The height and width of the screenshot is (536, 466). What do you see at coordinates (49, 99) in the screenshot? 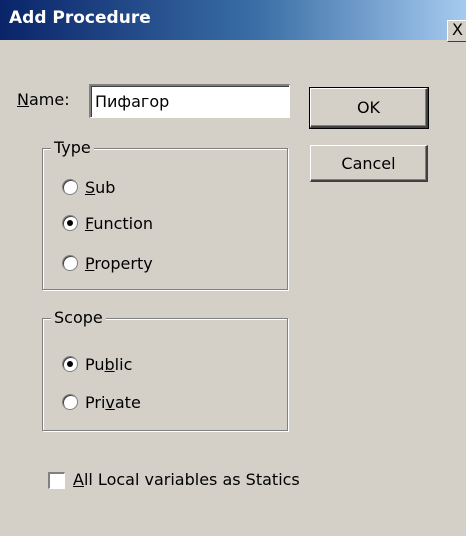
I see `name-label-rest: ame:` at bounding box center [49, 99].